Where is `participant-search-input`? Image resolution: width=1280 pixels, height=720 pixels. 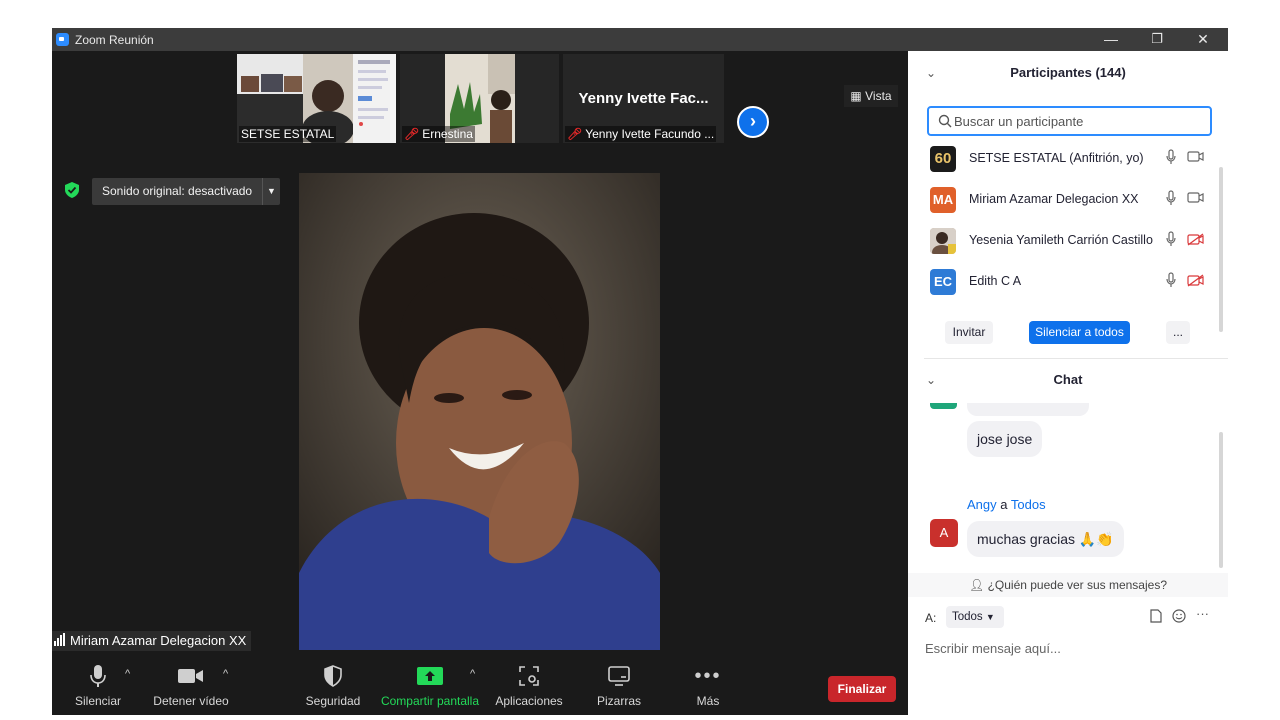 participant-search-input is located at coordinates (1079, 121).